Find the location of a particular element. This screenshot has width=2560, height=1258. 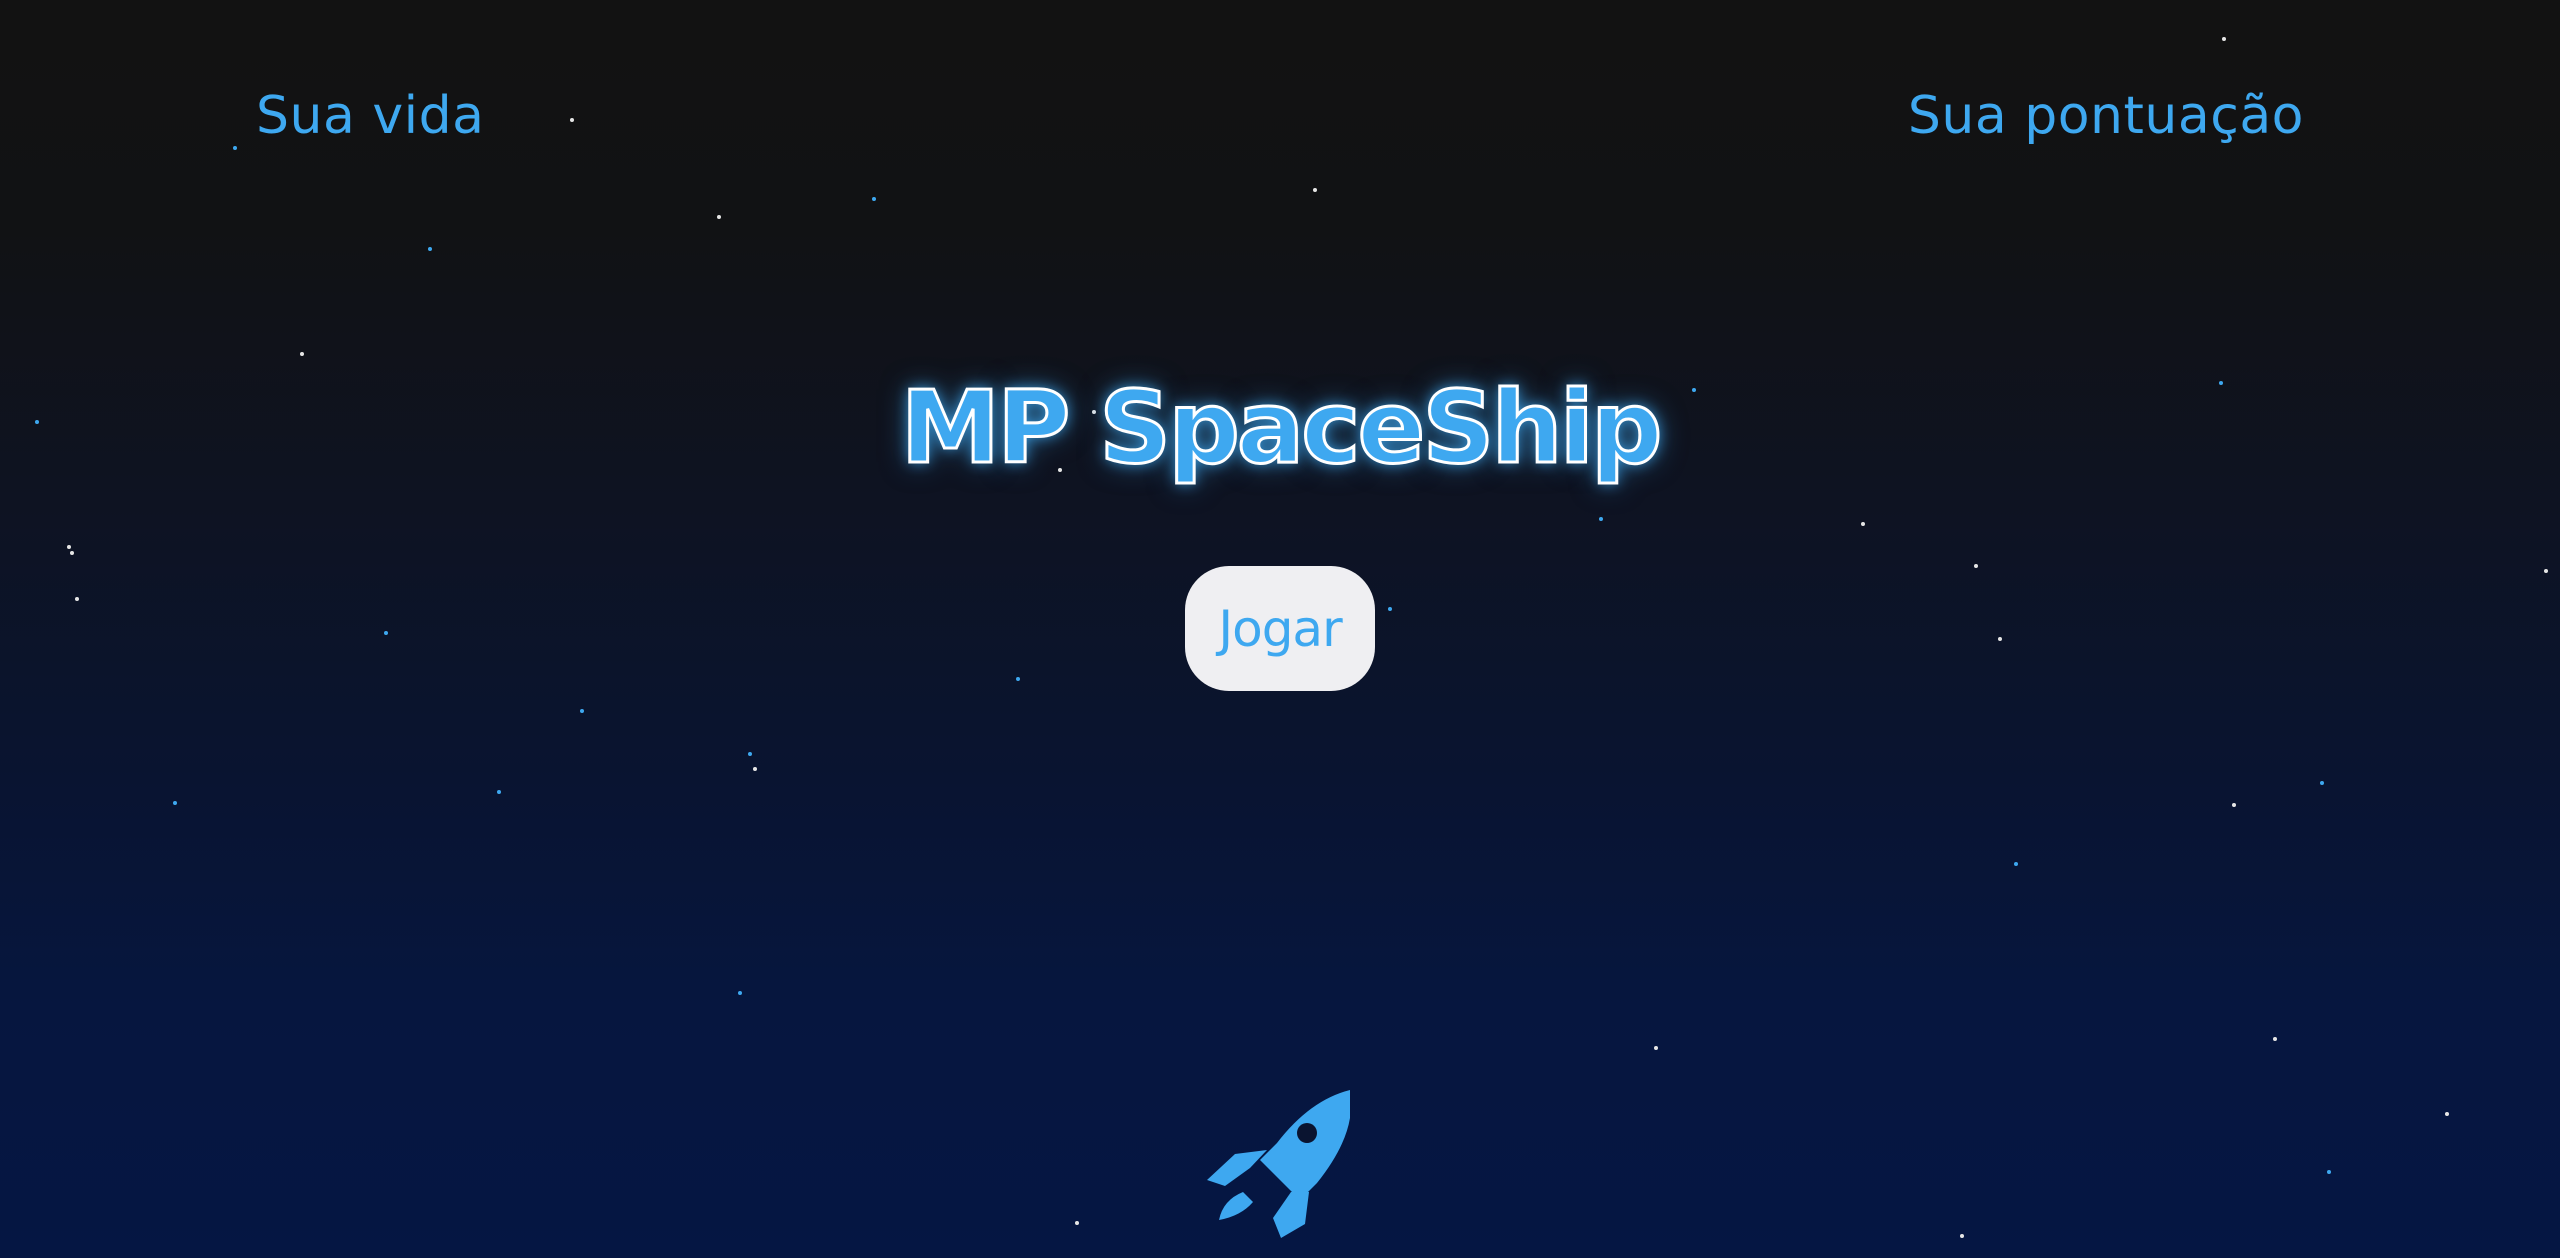

player-ship is located at coordinates (1280, 1163).